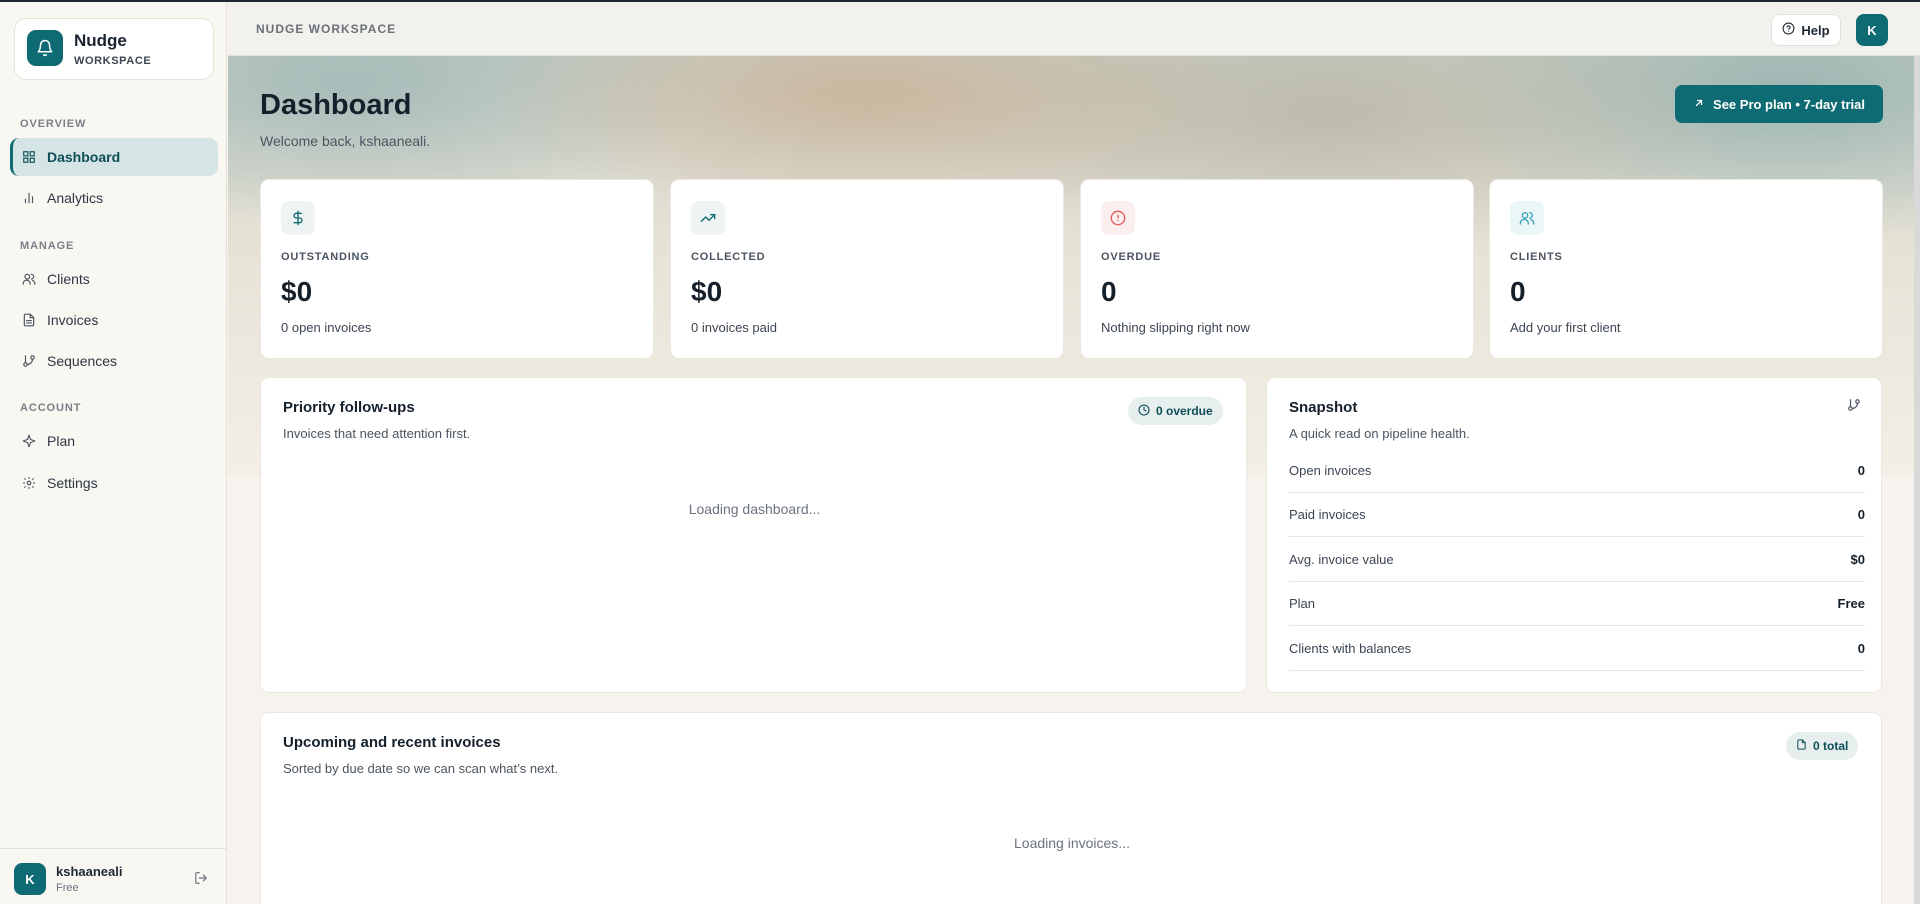 The width and height of the screenshot is (1920, 904). I want to click on help-button: Help, so click(1806, 30).